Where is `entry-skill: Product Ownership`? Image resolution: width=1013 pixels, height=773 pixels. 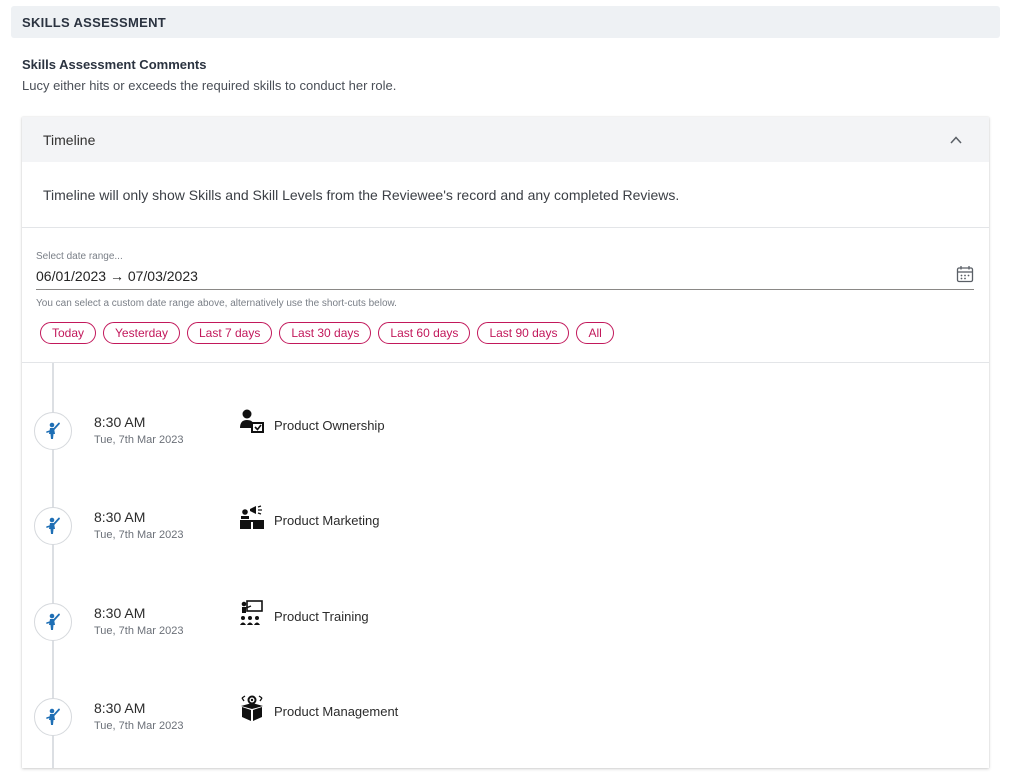 entry-skill: Product Ownership is located at coordinates (329, 425).